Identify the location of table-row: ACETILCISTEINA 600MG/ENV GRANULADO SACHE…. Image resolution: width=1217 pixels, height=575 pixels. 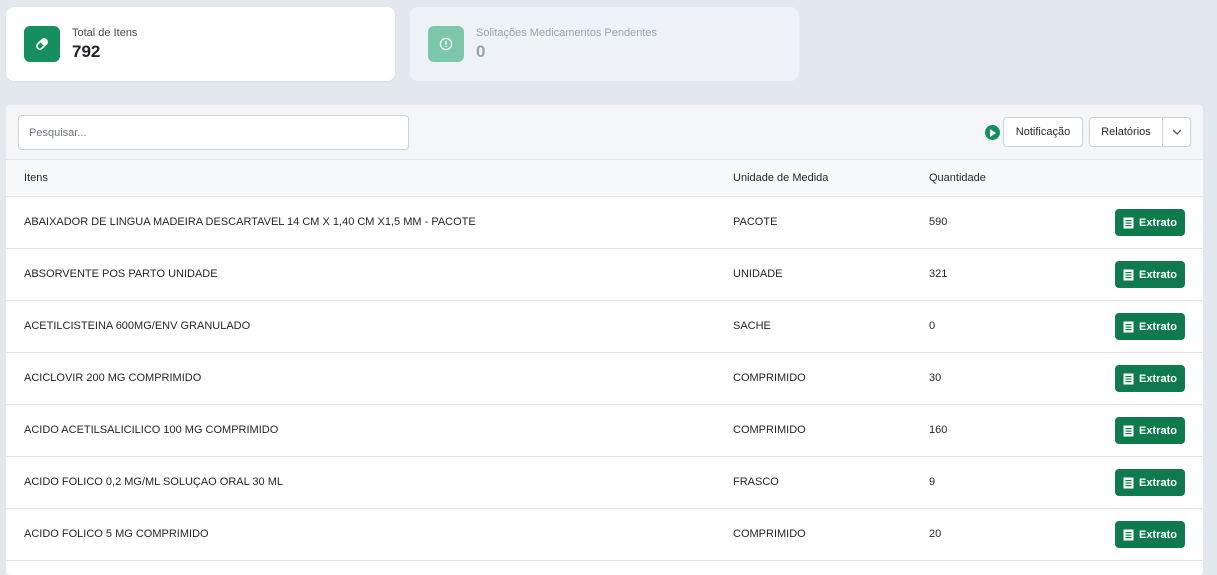
(604, 327).